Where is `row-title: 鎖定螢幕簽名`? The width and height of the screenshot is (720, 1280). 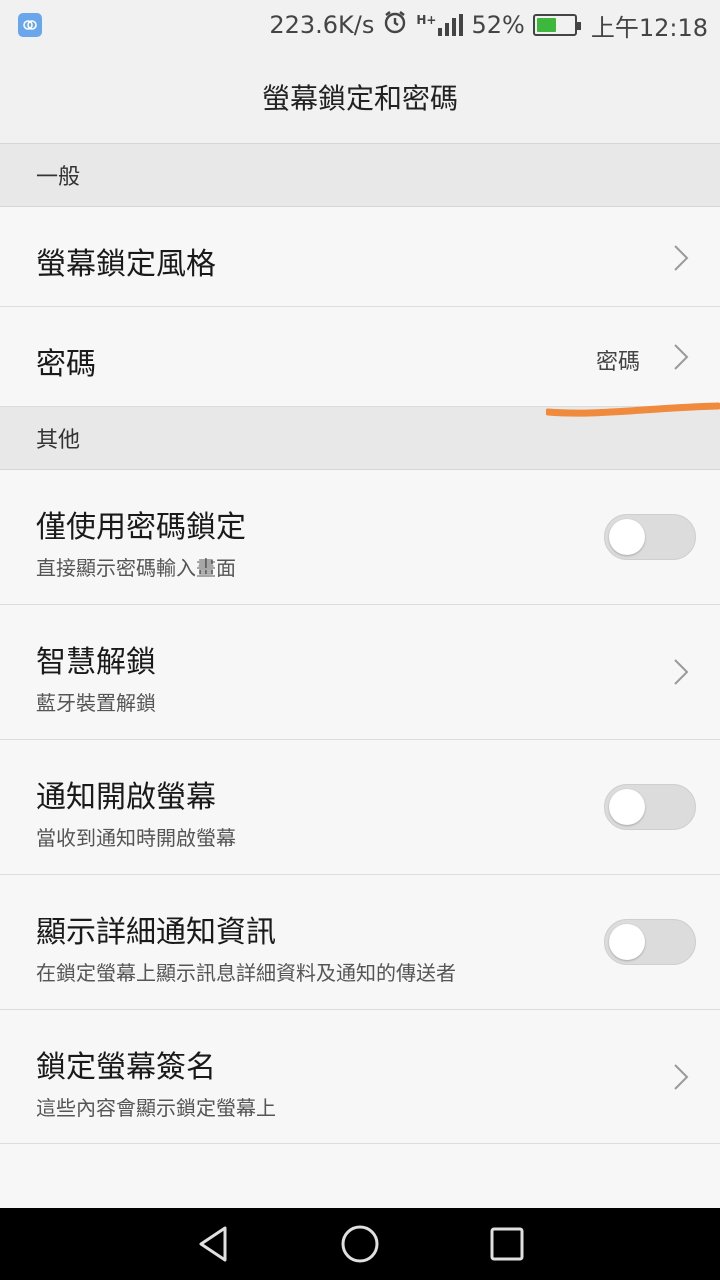 row-title: 鎖定螢幕簽名 is located at coordinates (126, 1067).